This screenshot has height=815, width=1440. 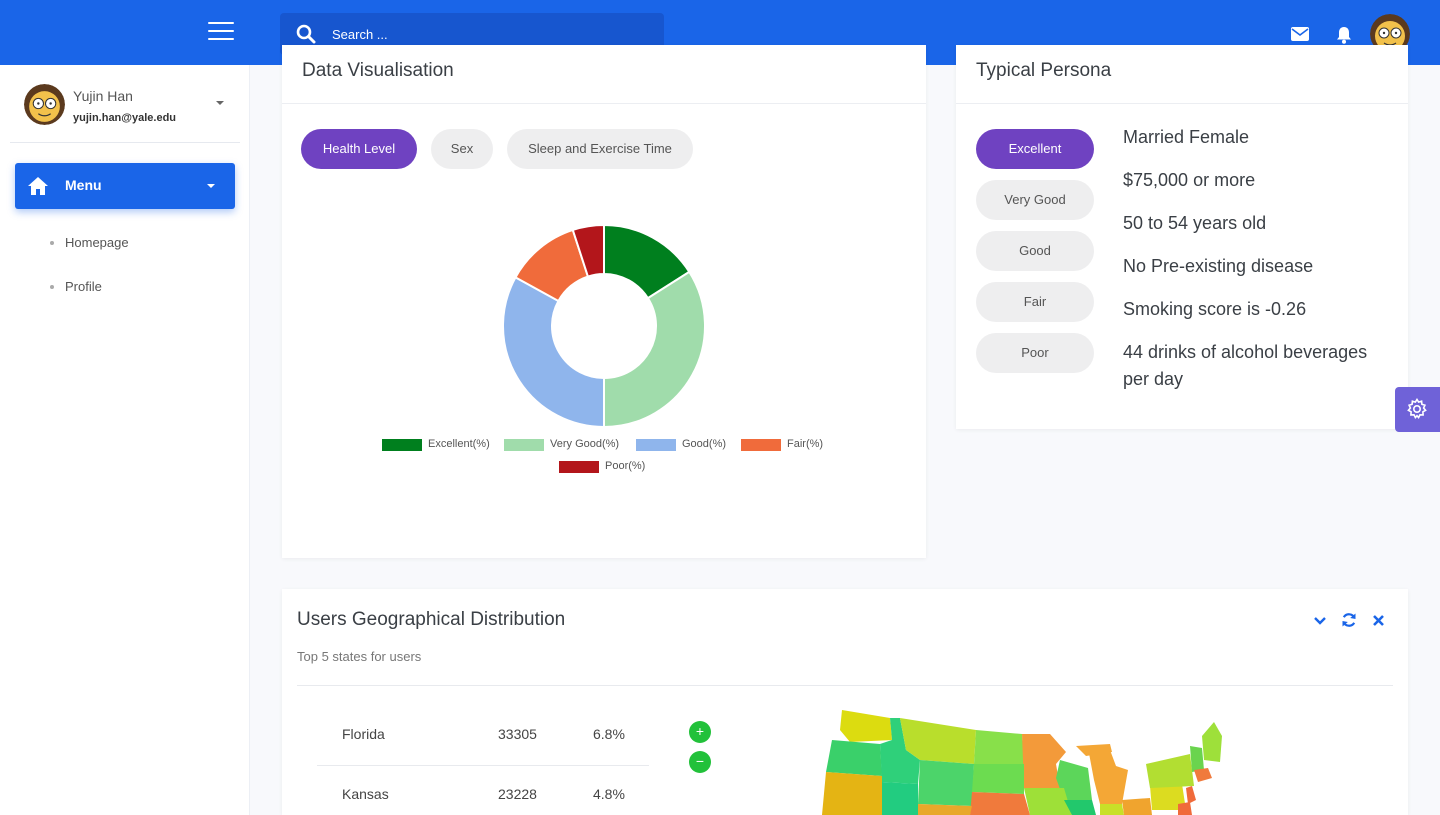 What do you see at coordinates (1186, 137) in the screenshot?
I see `persona-marital: Married Female` at bounding box center [1186, 137].